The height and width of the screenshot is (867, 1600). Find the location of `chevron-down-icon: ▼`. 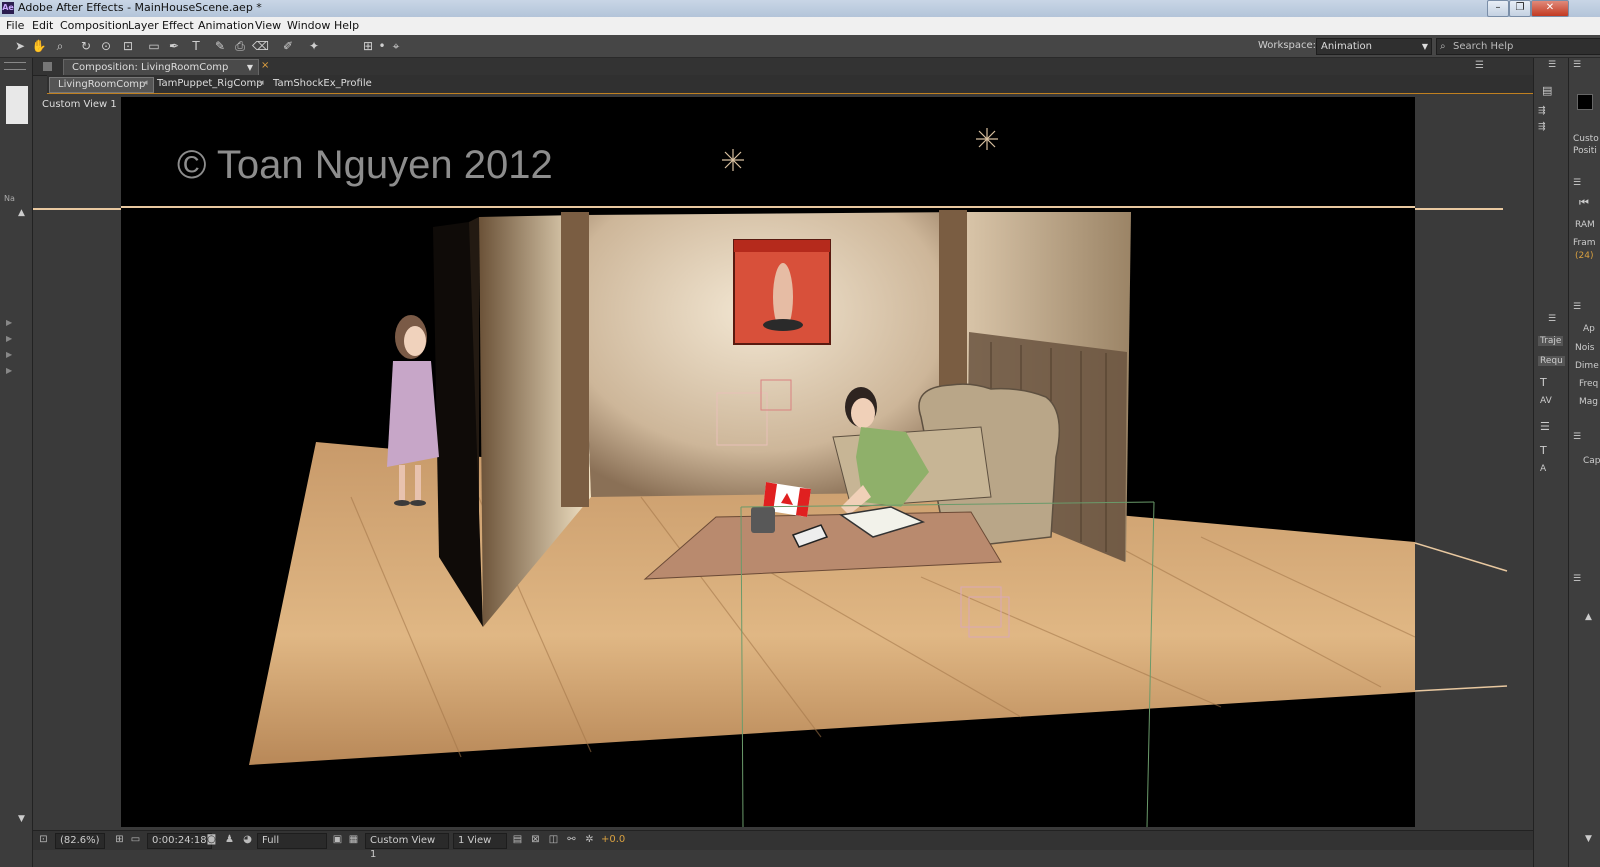

chevron-down-icon: ▼ is located at coordinates (1424, 46).